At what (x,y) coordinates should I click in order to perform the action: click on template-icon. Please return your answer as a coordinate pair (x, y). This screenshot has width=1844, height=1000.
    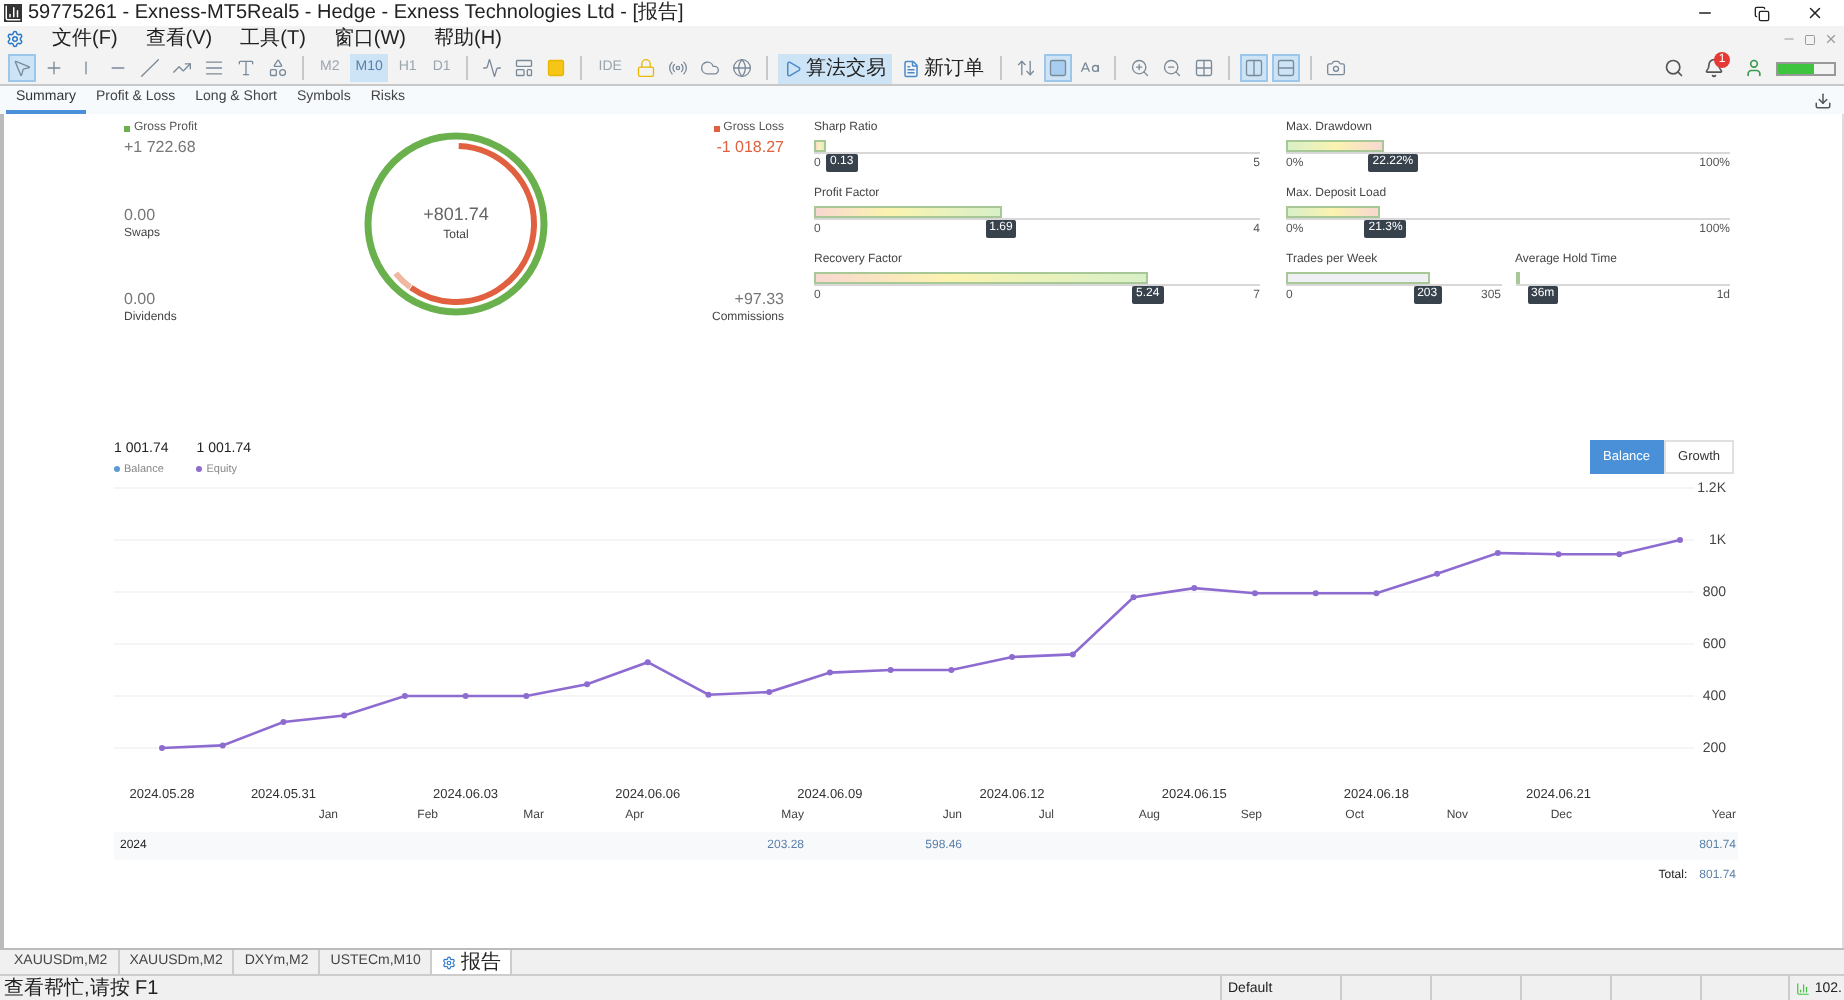
    Looking at the image, I should click on (524, 68).